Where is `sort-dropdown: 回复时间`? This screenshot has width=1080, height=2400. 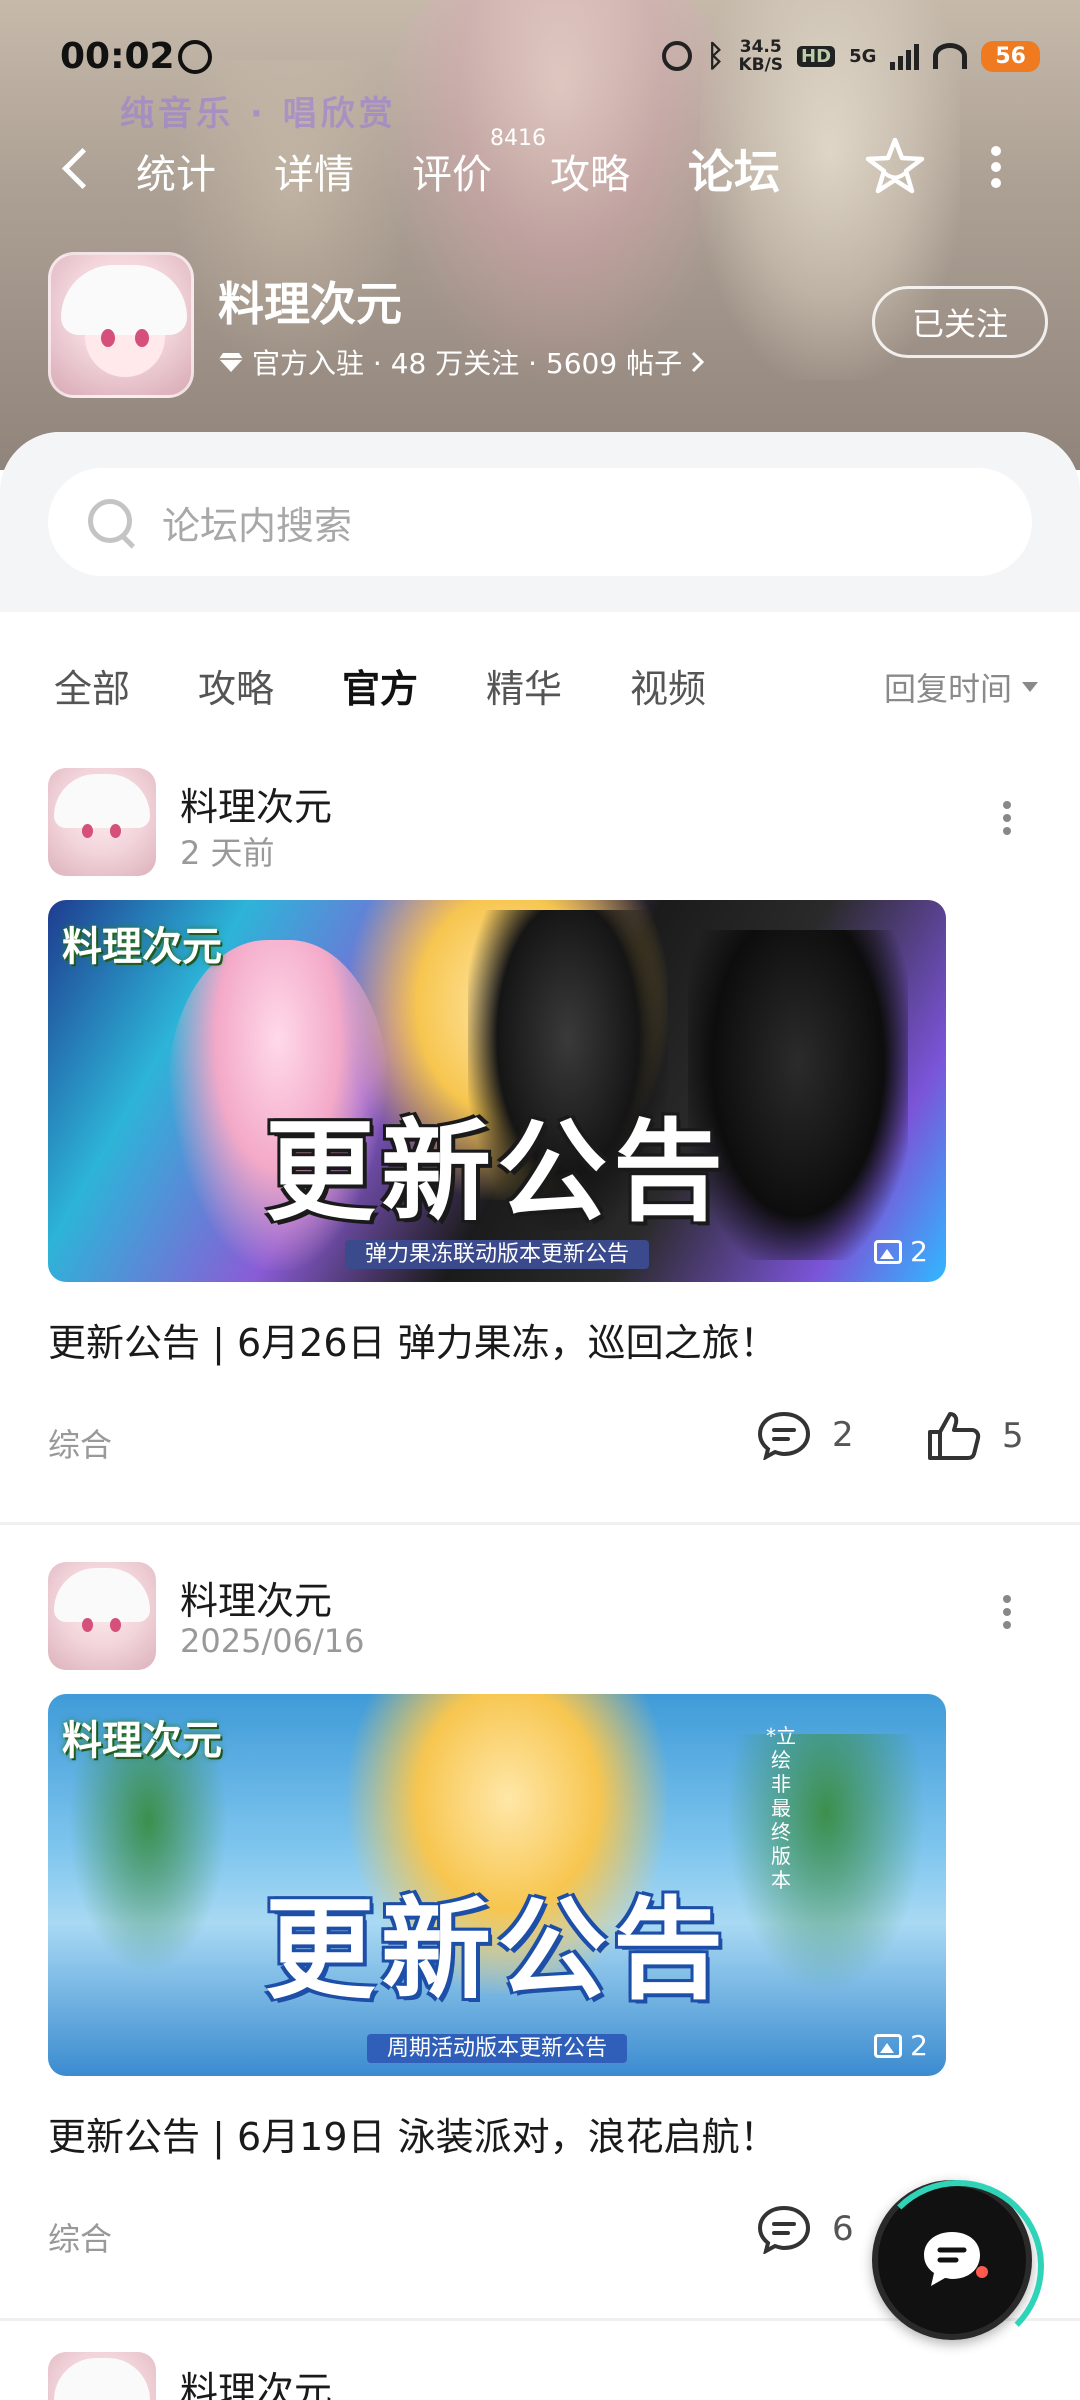
sort-dropdown: 回复时间 is located at coordinates (961, 687).